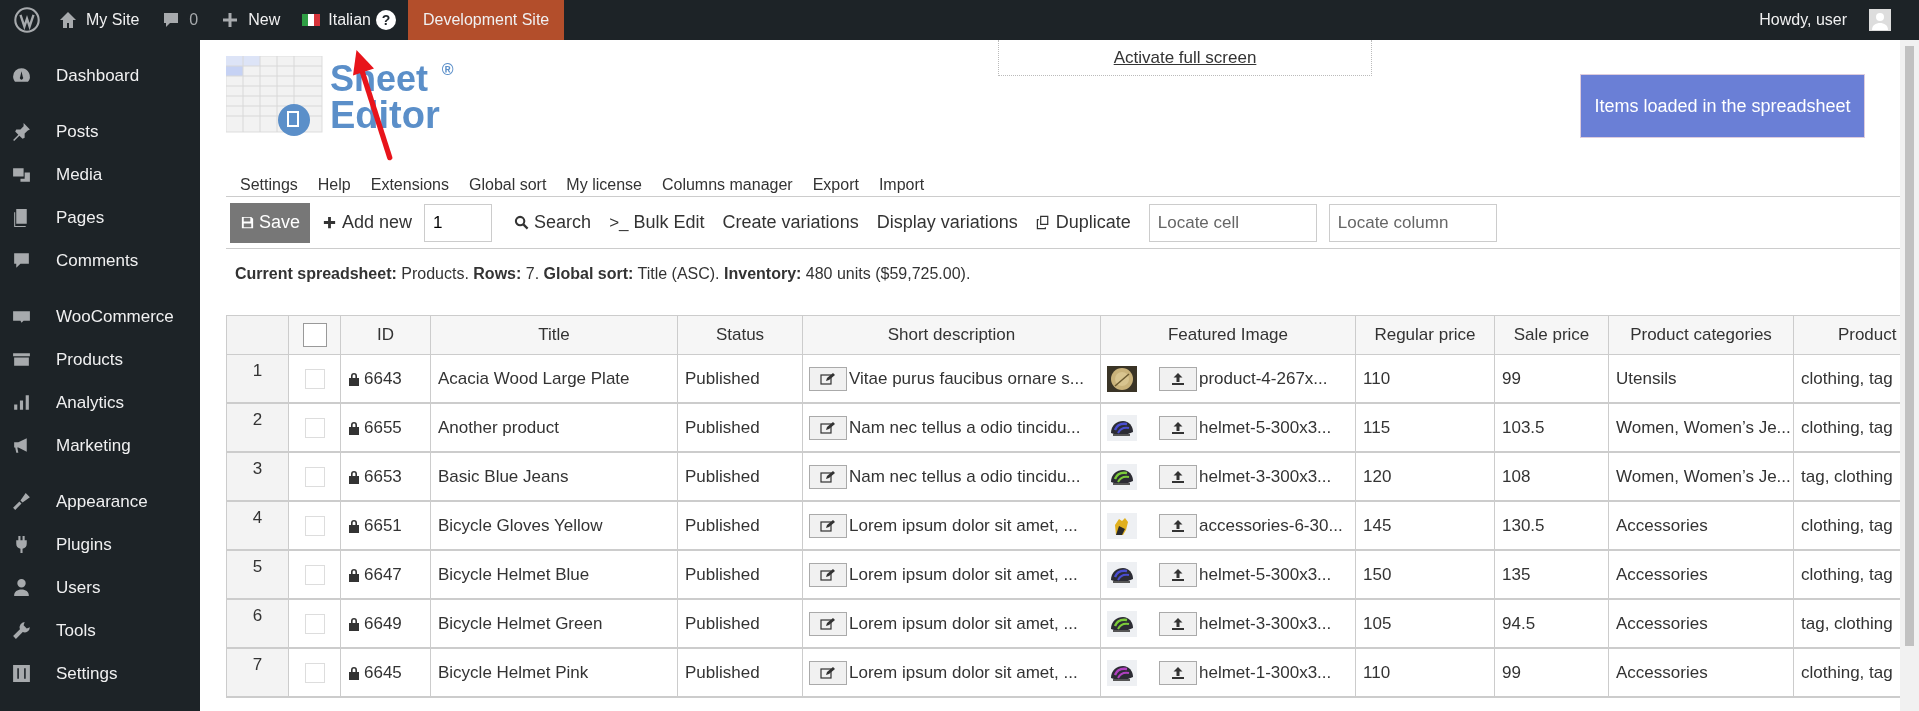 The height and width of the screenshot is (711, 1919). I want to click on sidebar-item: Users, so click(100, 587).